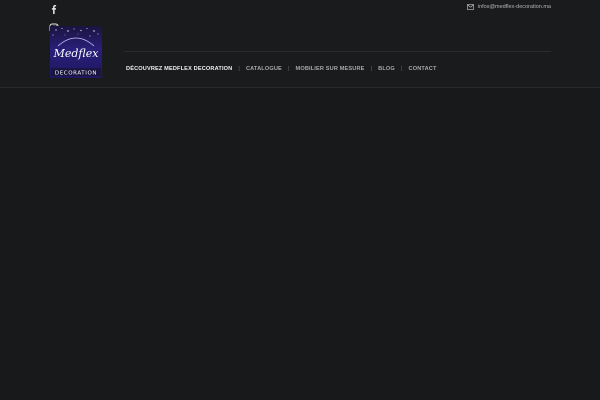 The width and height of the screenshot is (600, 400). What do you see at coordinates (470, 7) in the screenshot?
I see `envelope-icon` at bounding box center [470, 7].